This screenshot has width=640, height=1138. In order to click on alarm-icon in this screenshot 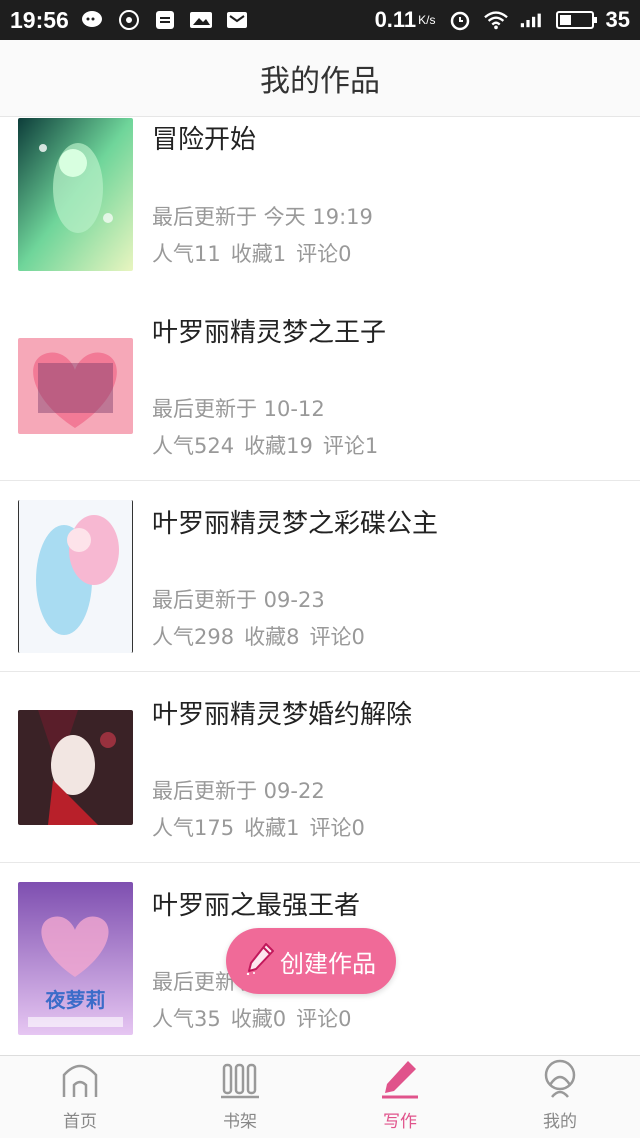, I will do `click(460, 20)`.